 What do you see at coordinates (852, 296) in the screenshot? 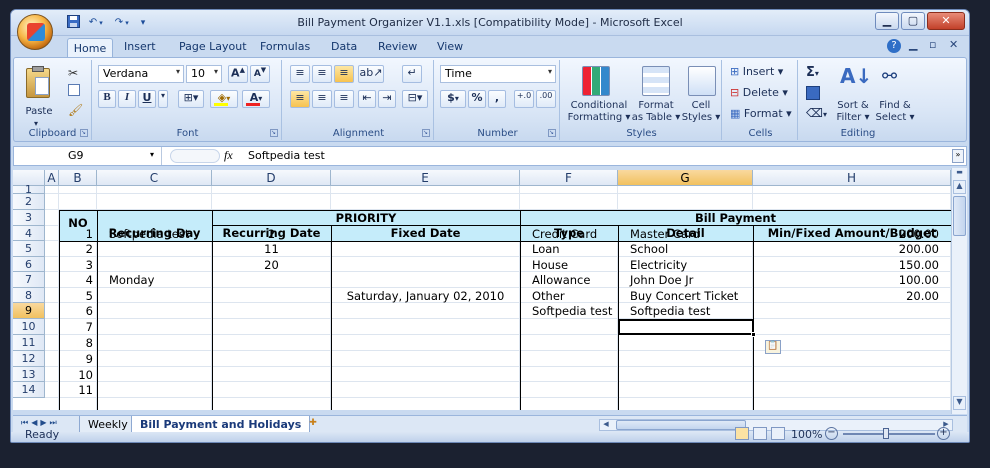
I see `cell-amount: 20.00` at bounding box center [852, 296].